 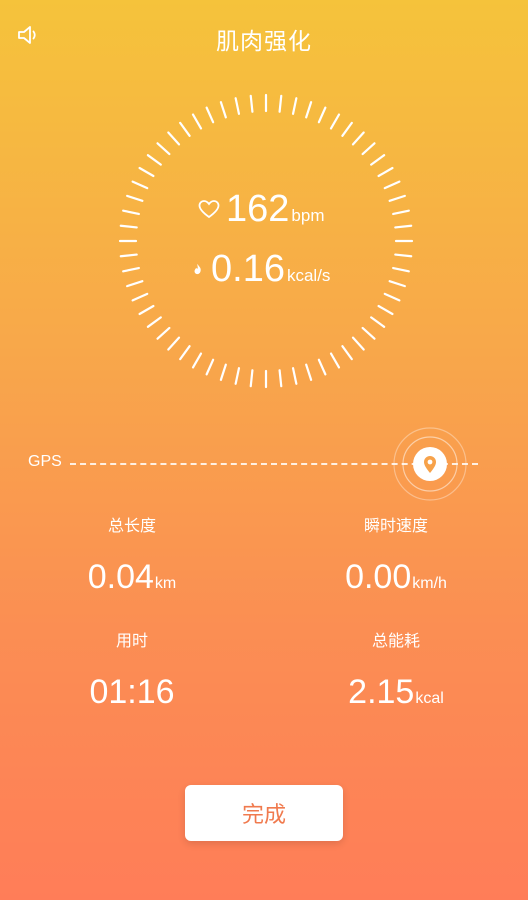 What do you see at coordinates (132, 554) in the screenshot?
I see `distance-stat: 总长度 0.04km` at bounding box center [132, 554].